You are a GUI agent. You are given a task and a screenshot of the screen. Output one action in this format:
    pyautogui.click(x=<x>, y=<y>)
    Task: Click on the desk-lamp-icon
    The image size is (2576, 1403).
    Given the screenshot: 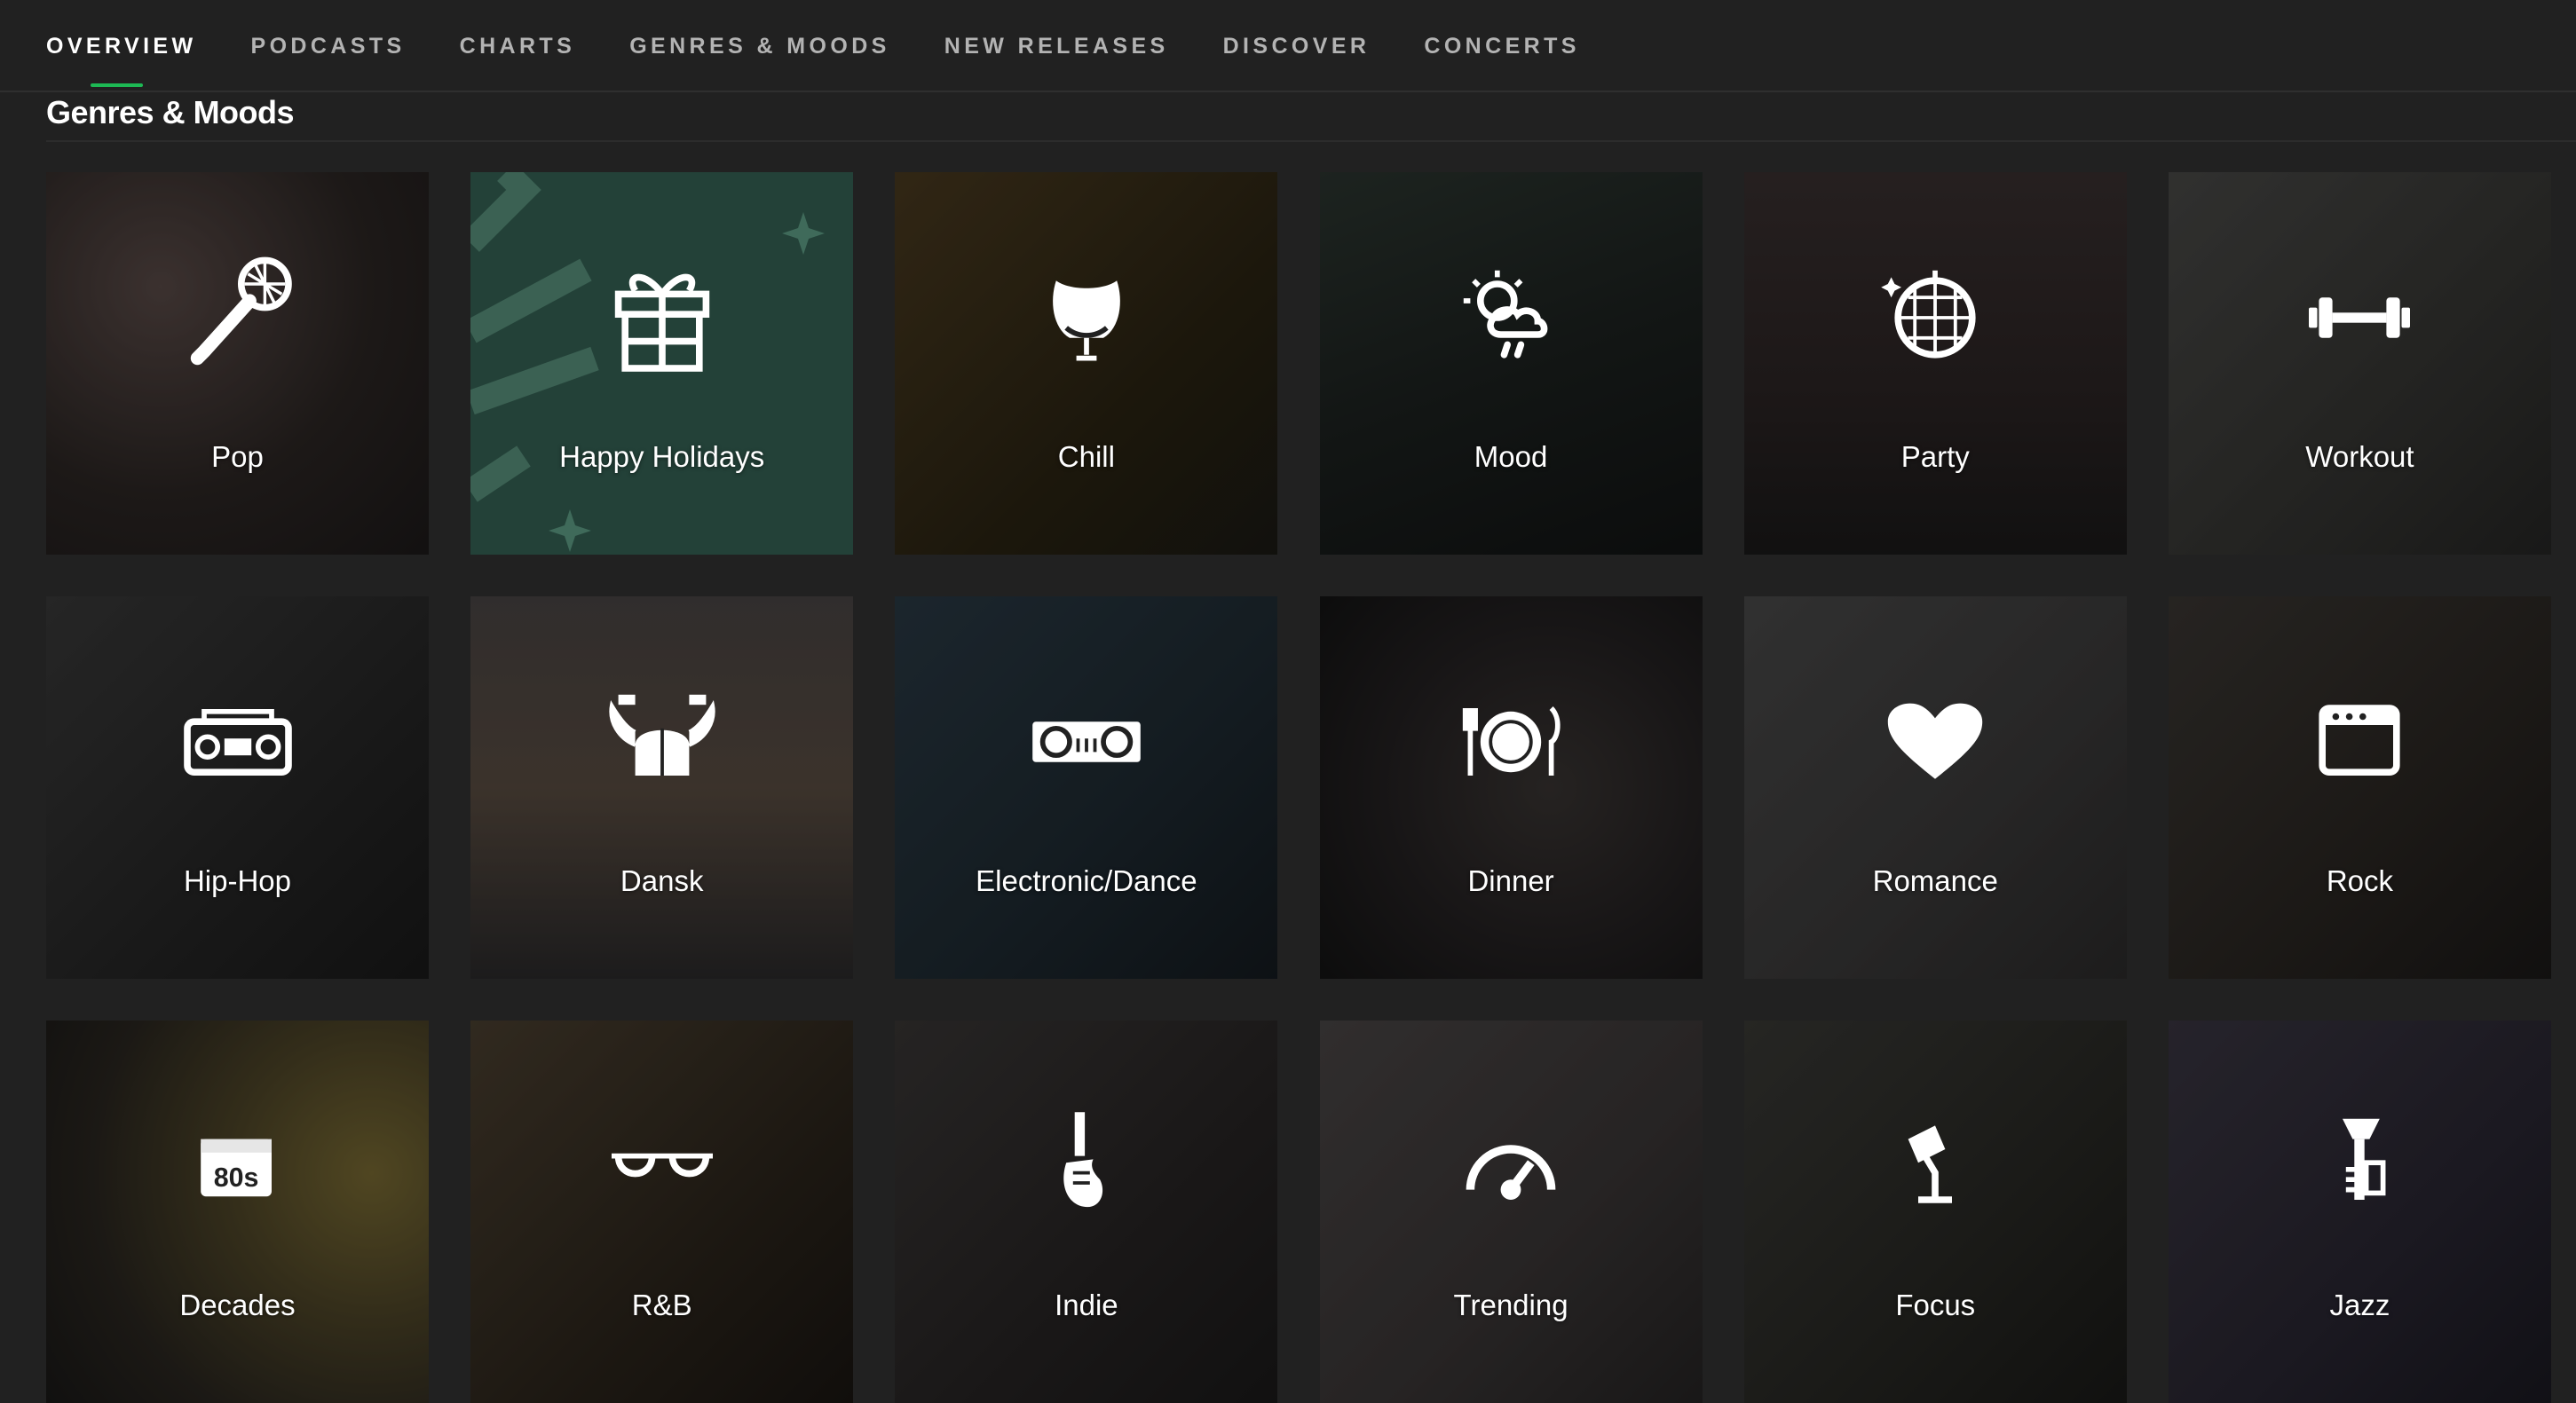 What is the action you would take?
    pyautogui.click(x=1935, y=1166)
    